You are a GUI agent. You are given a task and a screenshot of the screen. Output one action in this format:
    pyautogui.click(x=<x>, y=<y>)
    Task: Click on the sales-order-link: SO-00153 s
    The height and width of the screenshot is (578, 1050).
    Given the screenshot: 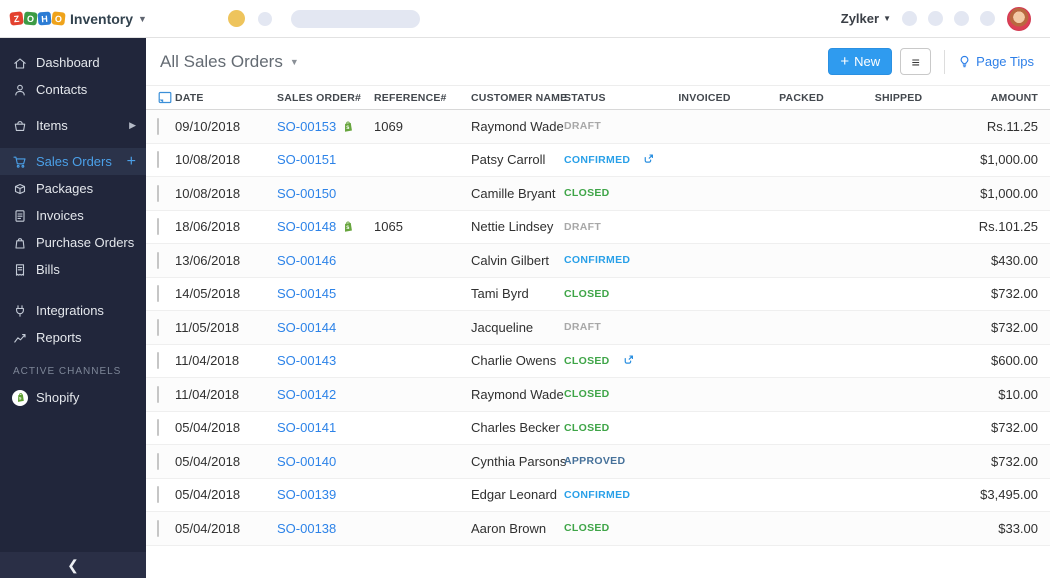 What is the action you would take?
    pyautogui.click(x=315, y=126)
    